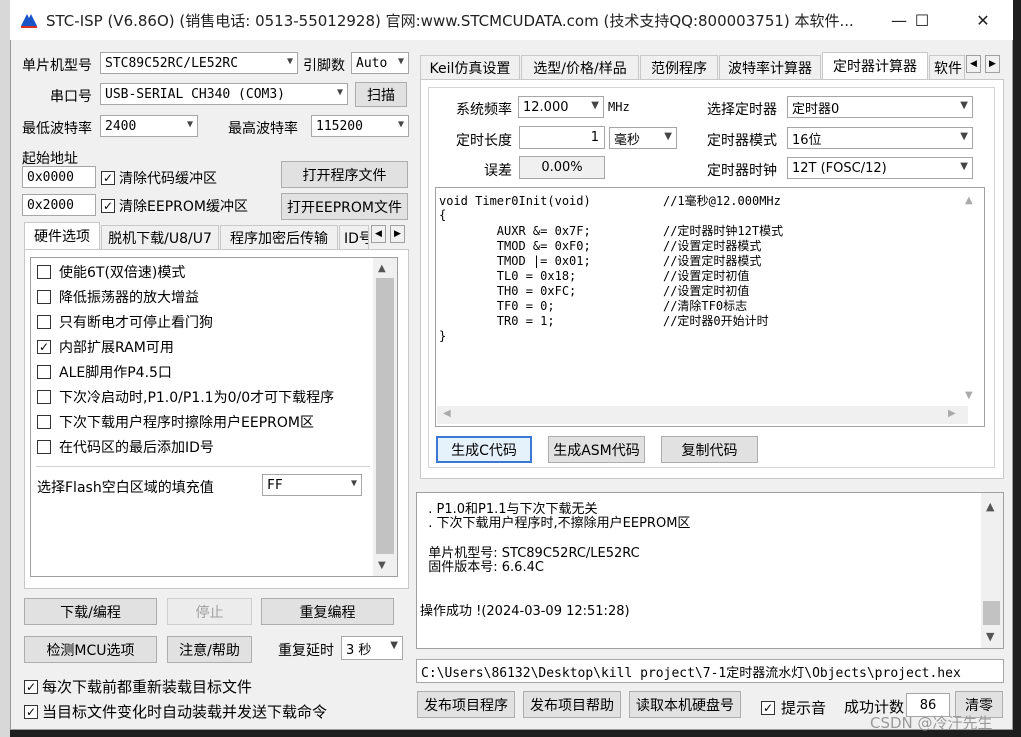  Describe the element at coordinates (561, 107) in the screenshot. I see `sysfreq-select: 12.000 ▼` at that location.